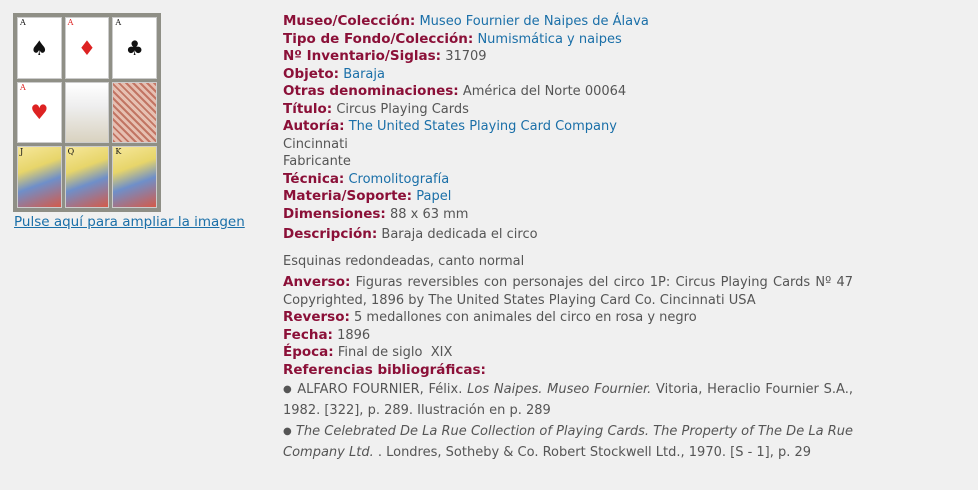 The height and width of the screenshot is (490, 978). What do you see at coordinates (362, 56) in the screenshot?
I see `field-label: Nº Inventario/Siglas:` at bounding box center [362, 56].